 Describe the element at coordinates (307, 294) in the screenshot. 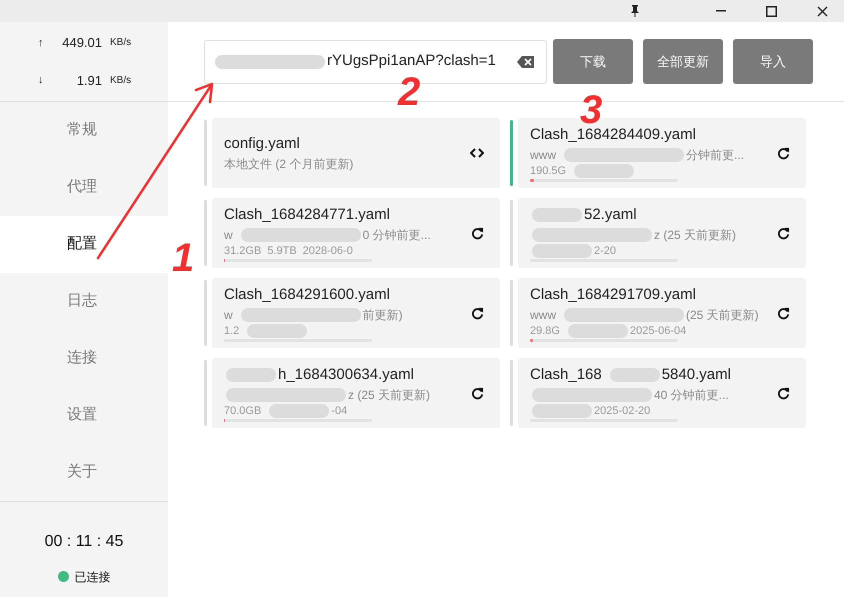

I see `profile-name: Clash_1684291600.yaml` at that location.